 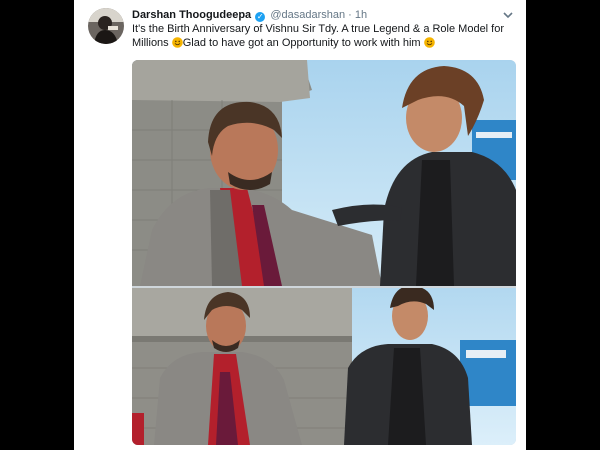 I want to click on chevron-down-icon, so click(x=508, y=14).